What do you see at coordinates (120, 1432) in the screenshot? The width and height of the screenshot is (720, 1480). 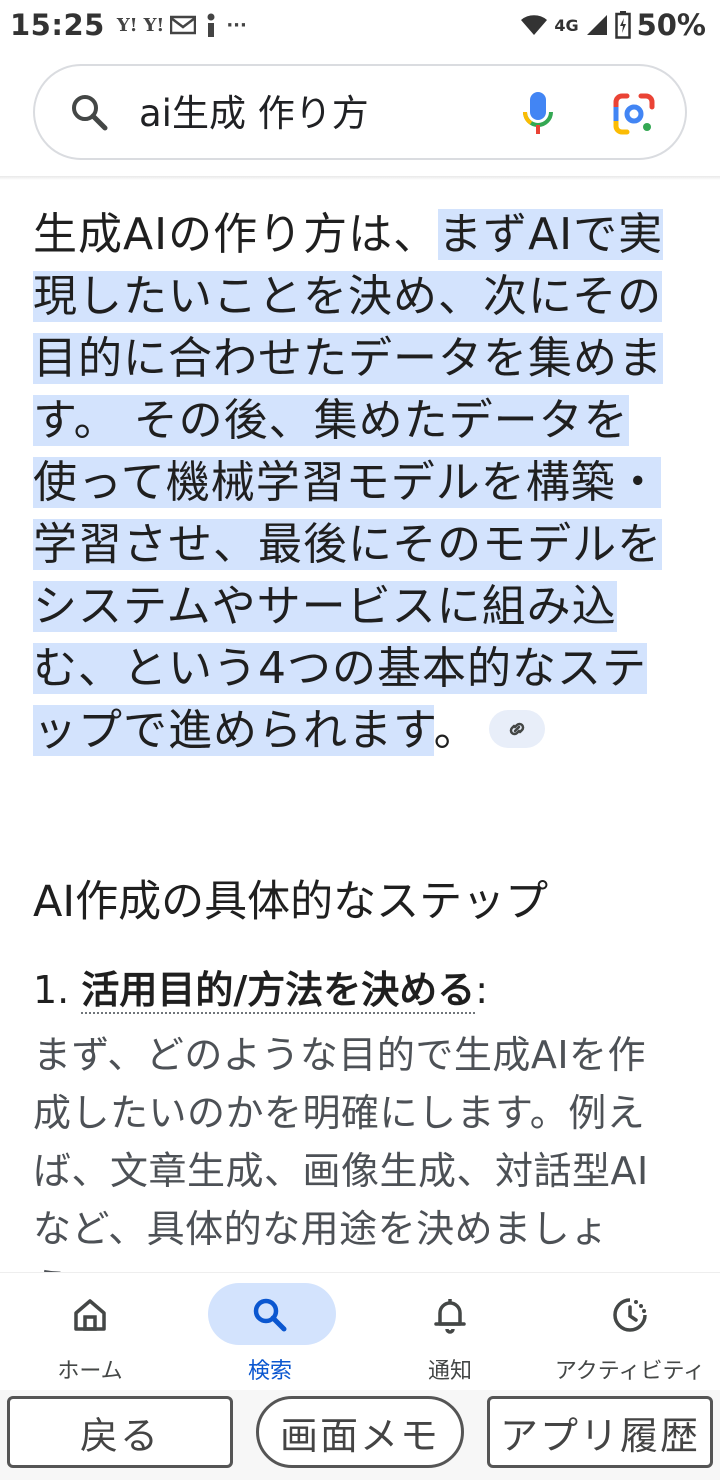 I see `back-button: 戻る` at bounding box center [120, 1432].